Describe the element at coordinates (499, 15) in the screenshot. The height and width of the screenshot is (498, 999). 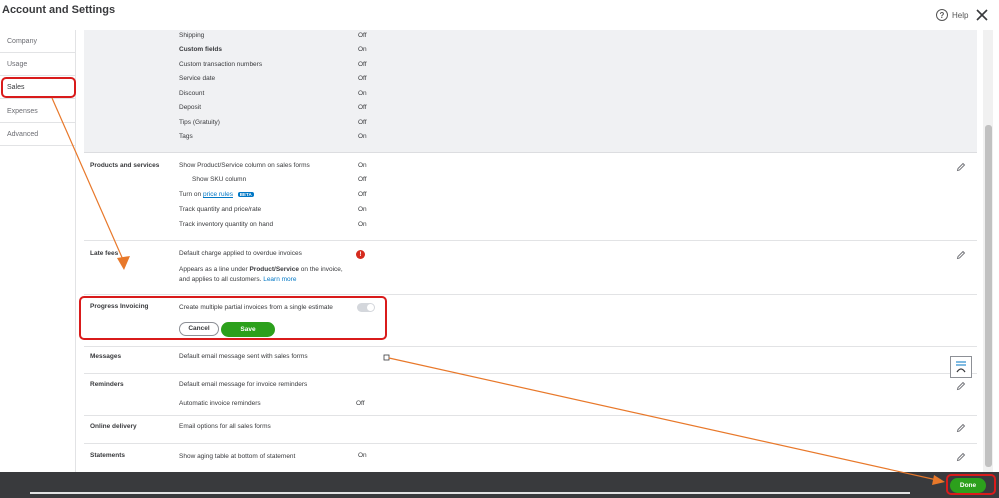
I see `header: Account and Settings ? Help` at that location.